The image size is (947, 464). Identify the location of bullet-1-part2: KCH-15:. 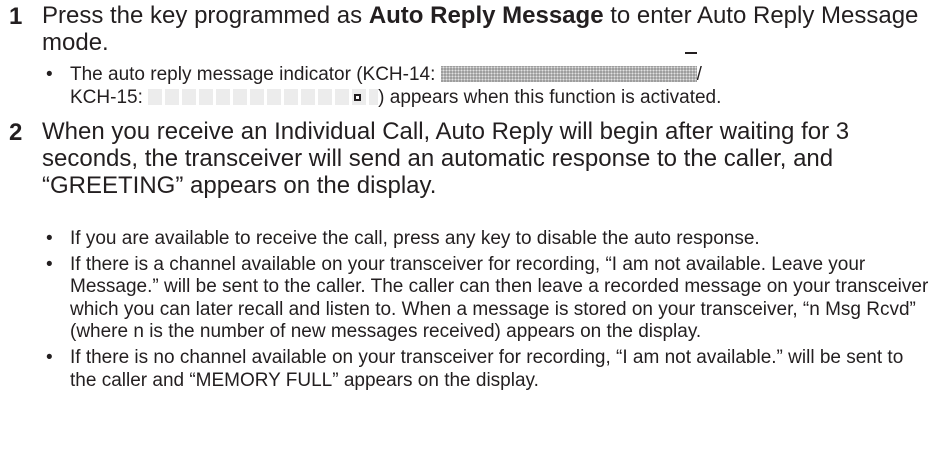
(109, 97).